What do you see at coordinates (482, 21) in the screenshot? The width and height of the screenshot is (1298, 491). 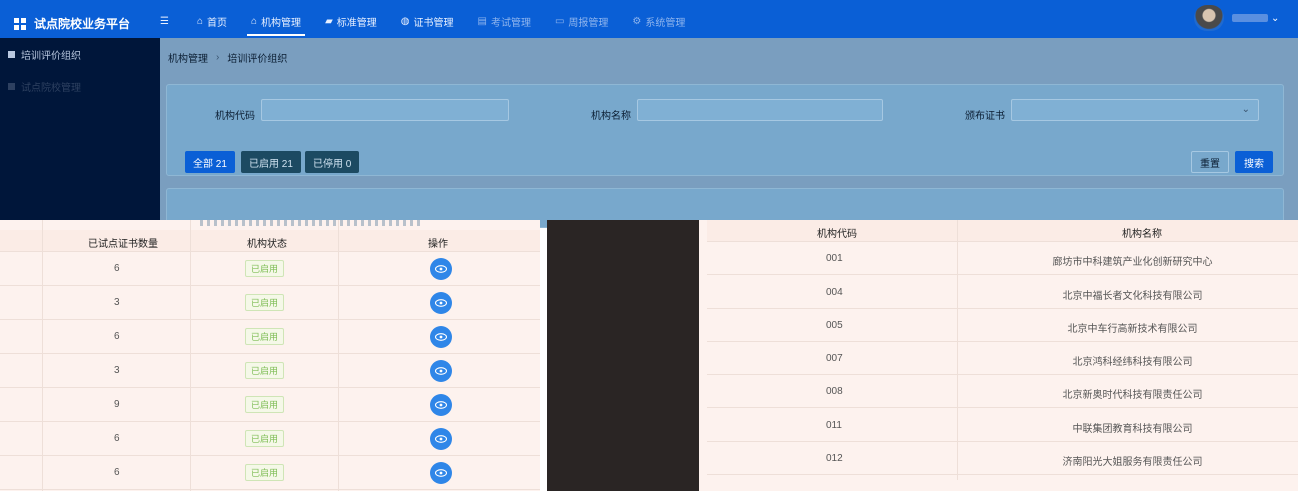 I see `exam-icon: ▤` at bounding box center [482, 21].